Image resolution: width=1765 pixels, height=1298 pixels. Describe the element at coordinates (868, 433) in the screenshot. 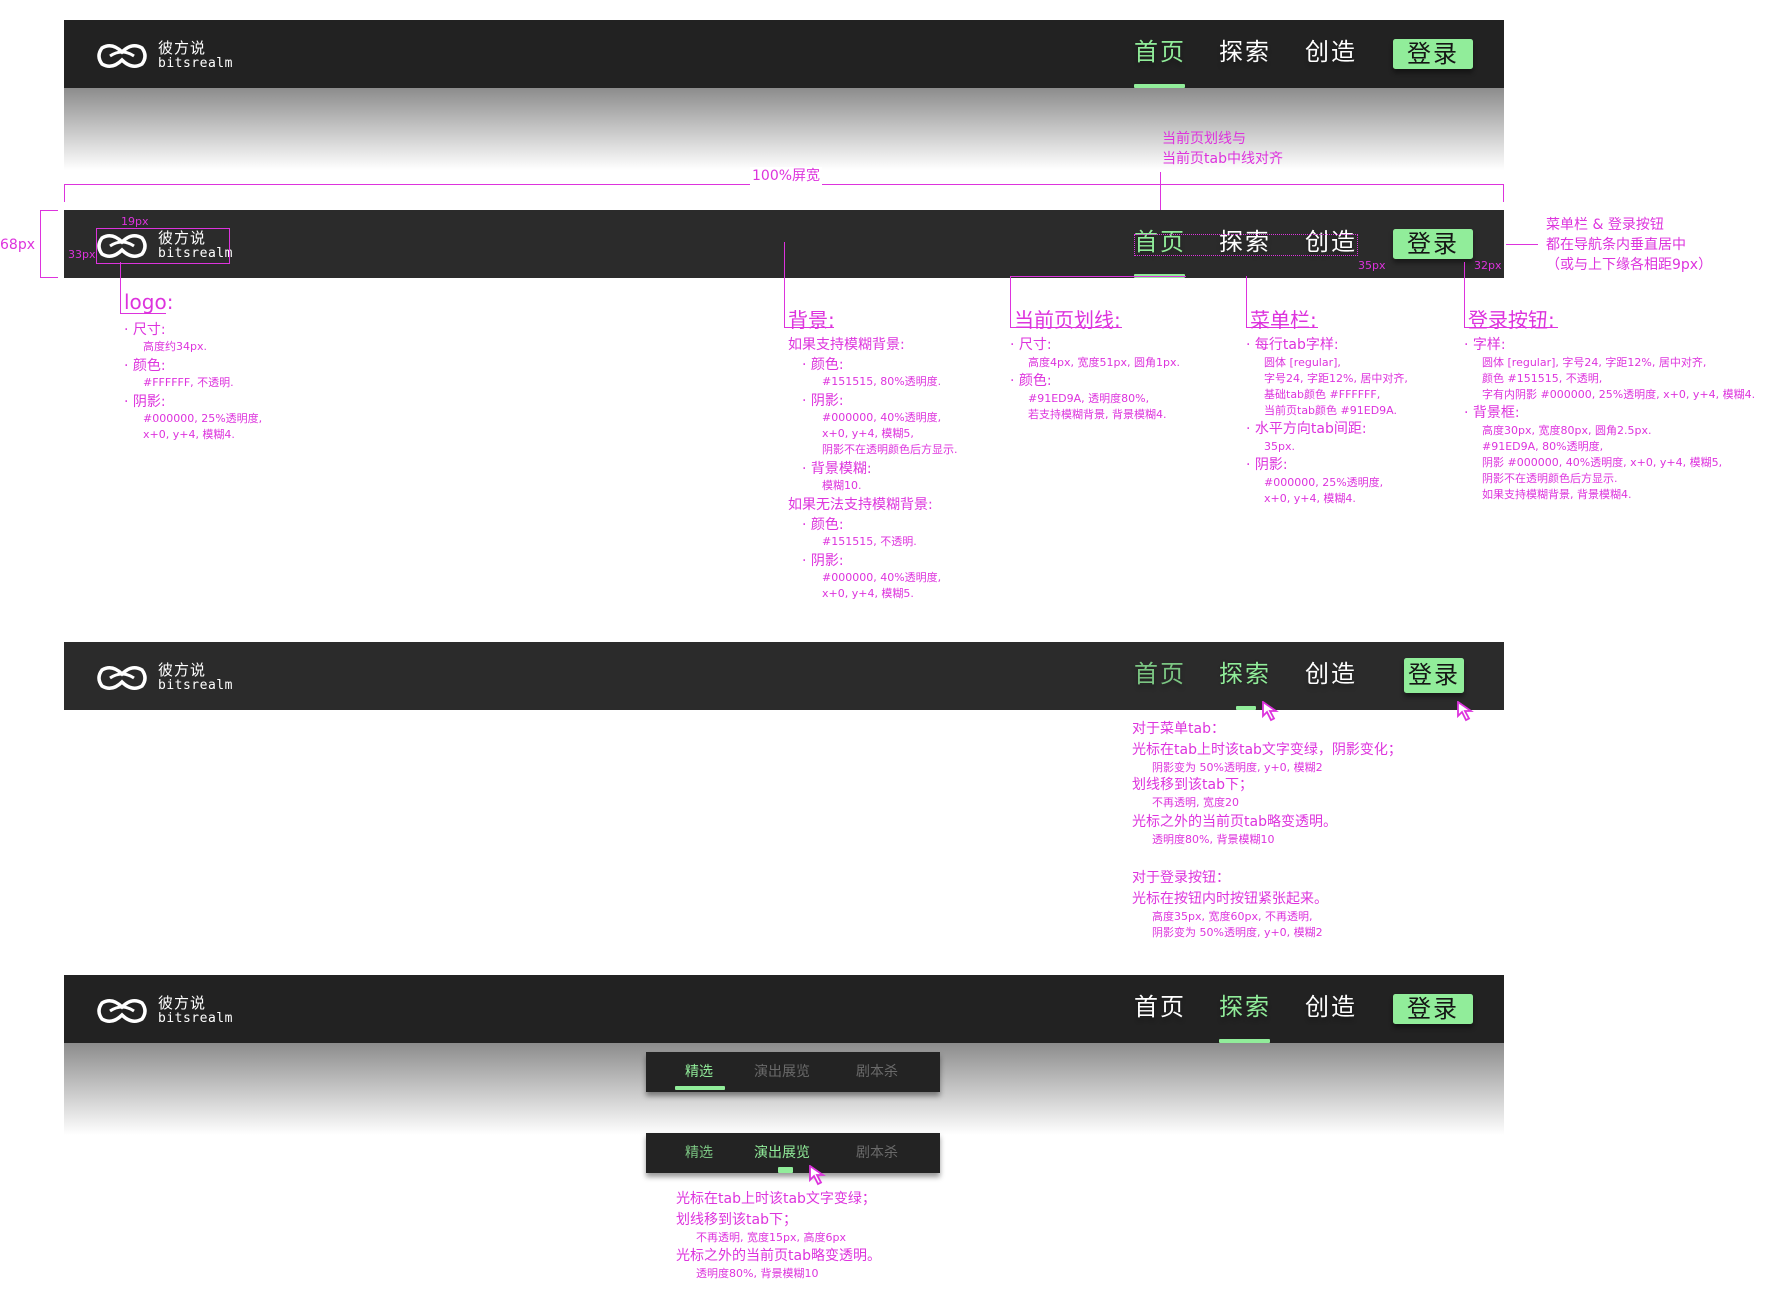

I see `spec-value: x+0, y+4, 模糊5,` at that location.